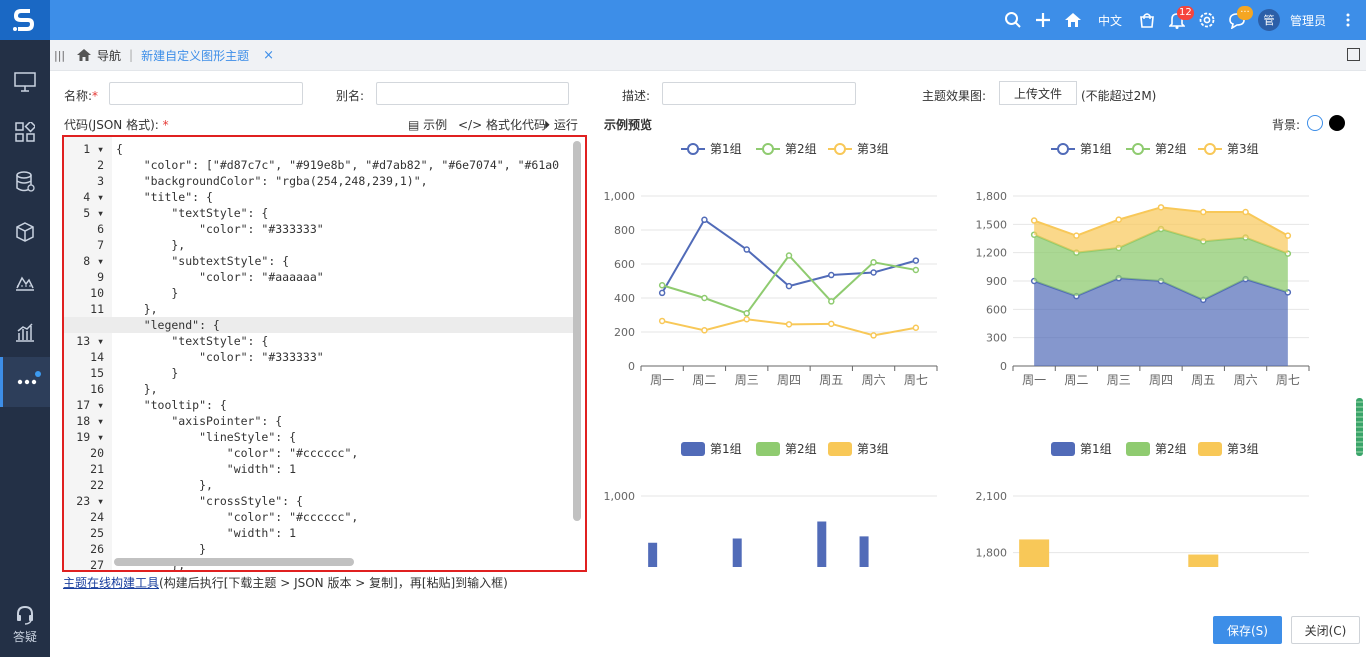 The image size is (1366, 657). I want to click on sidebar-item-analysis, so click(25, 282).